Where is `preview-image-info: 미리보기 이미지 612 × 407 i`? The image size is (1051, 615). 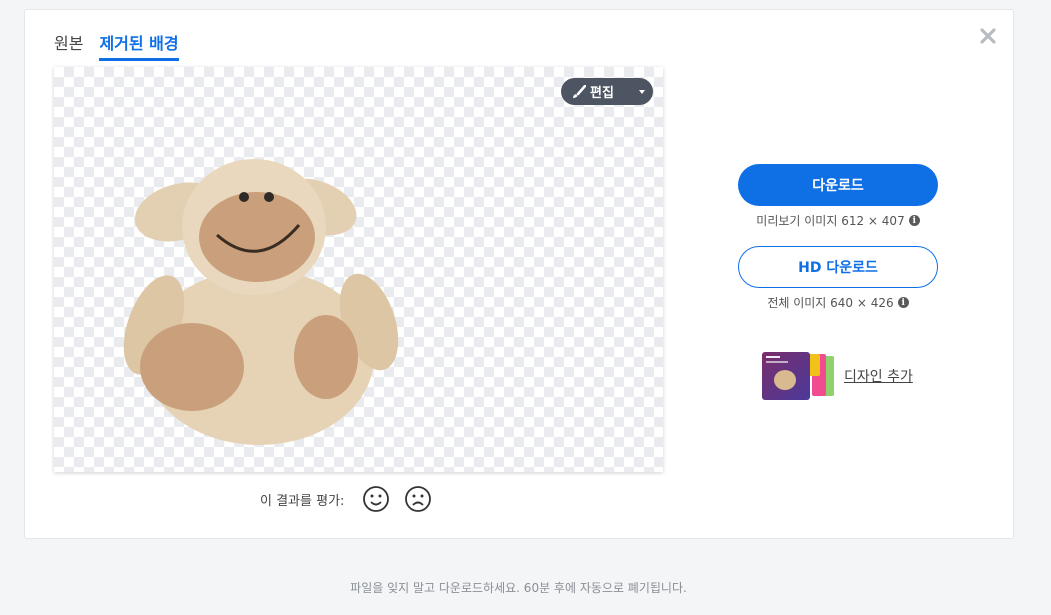
preview-image-info: 미리보기 이미지 612 × 407 i is located at coordinates (838, 220).